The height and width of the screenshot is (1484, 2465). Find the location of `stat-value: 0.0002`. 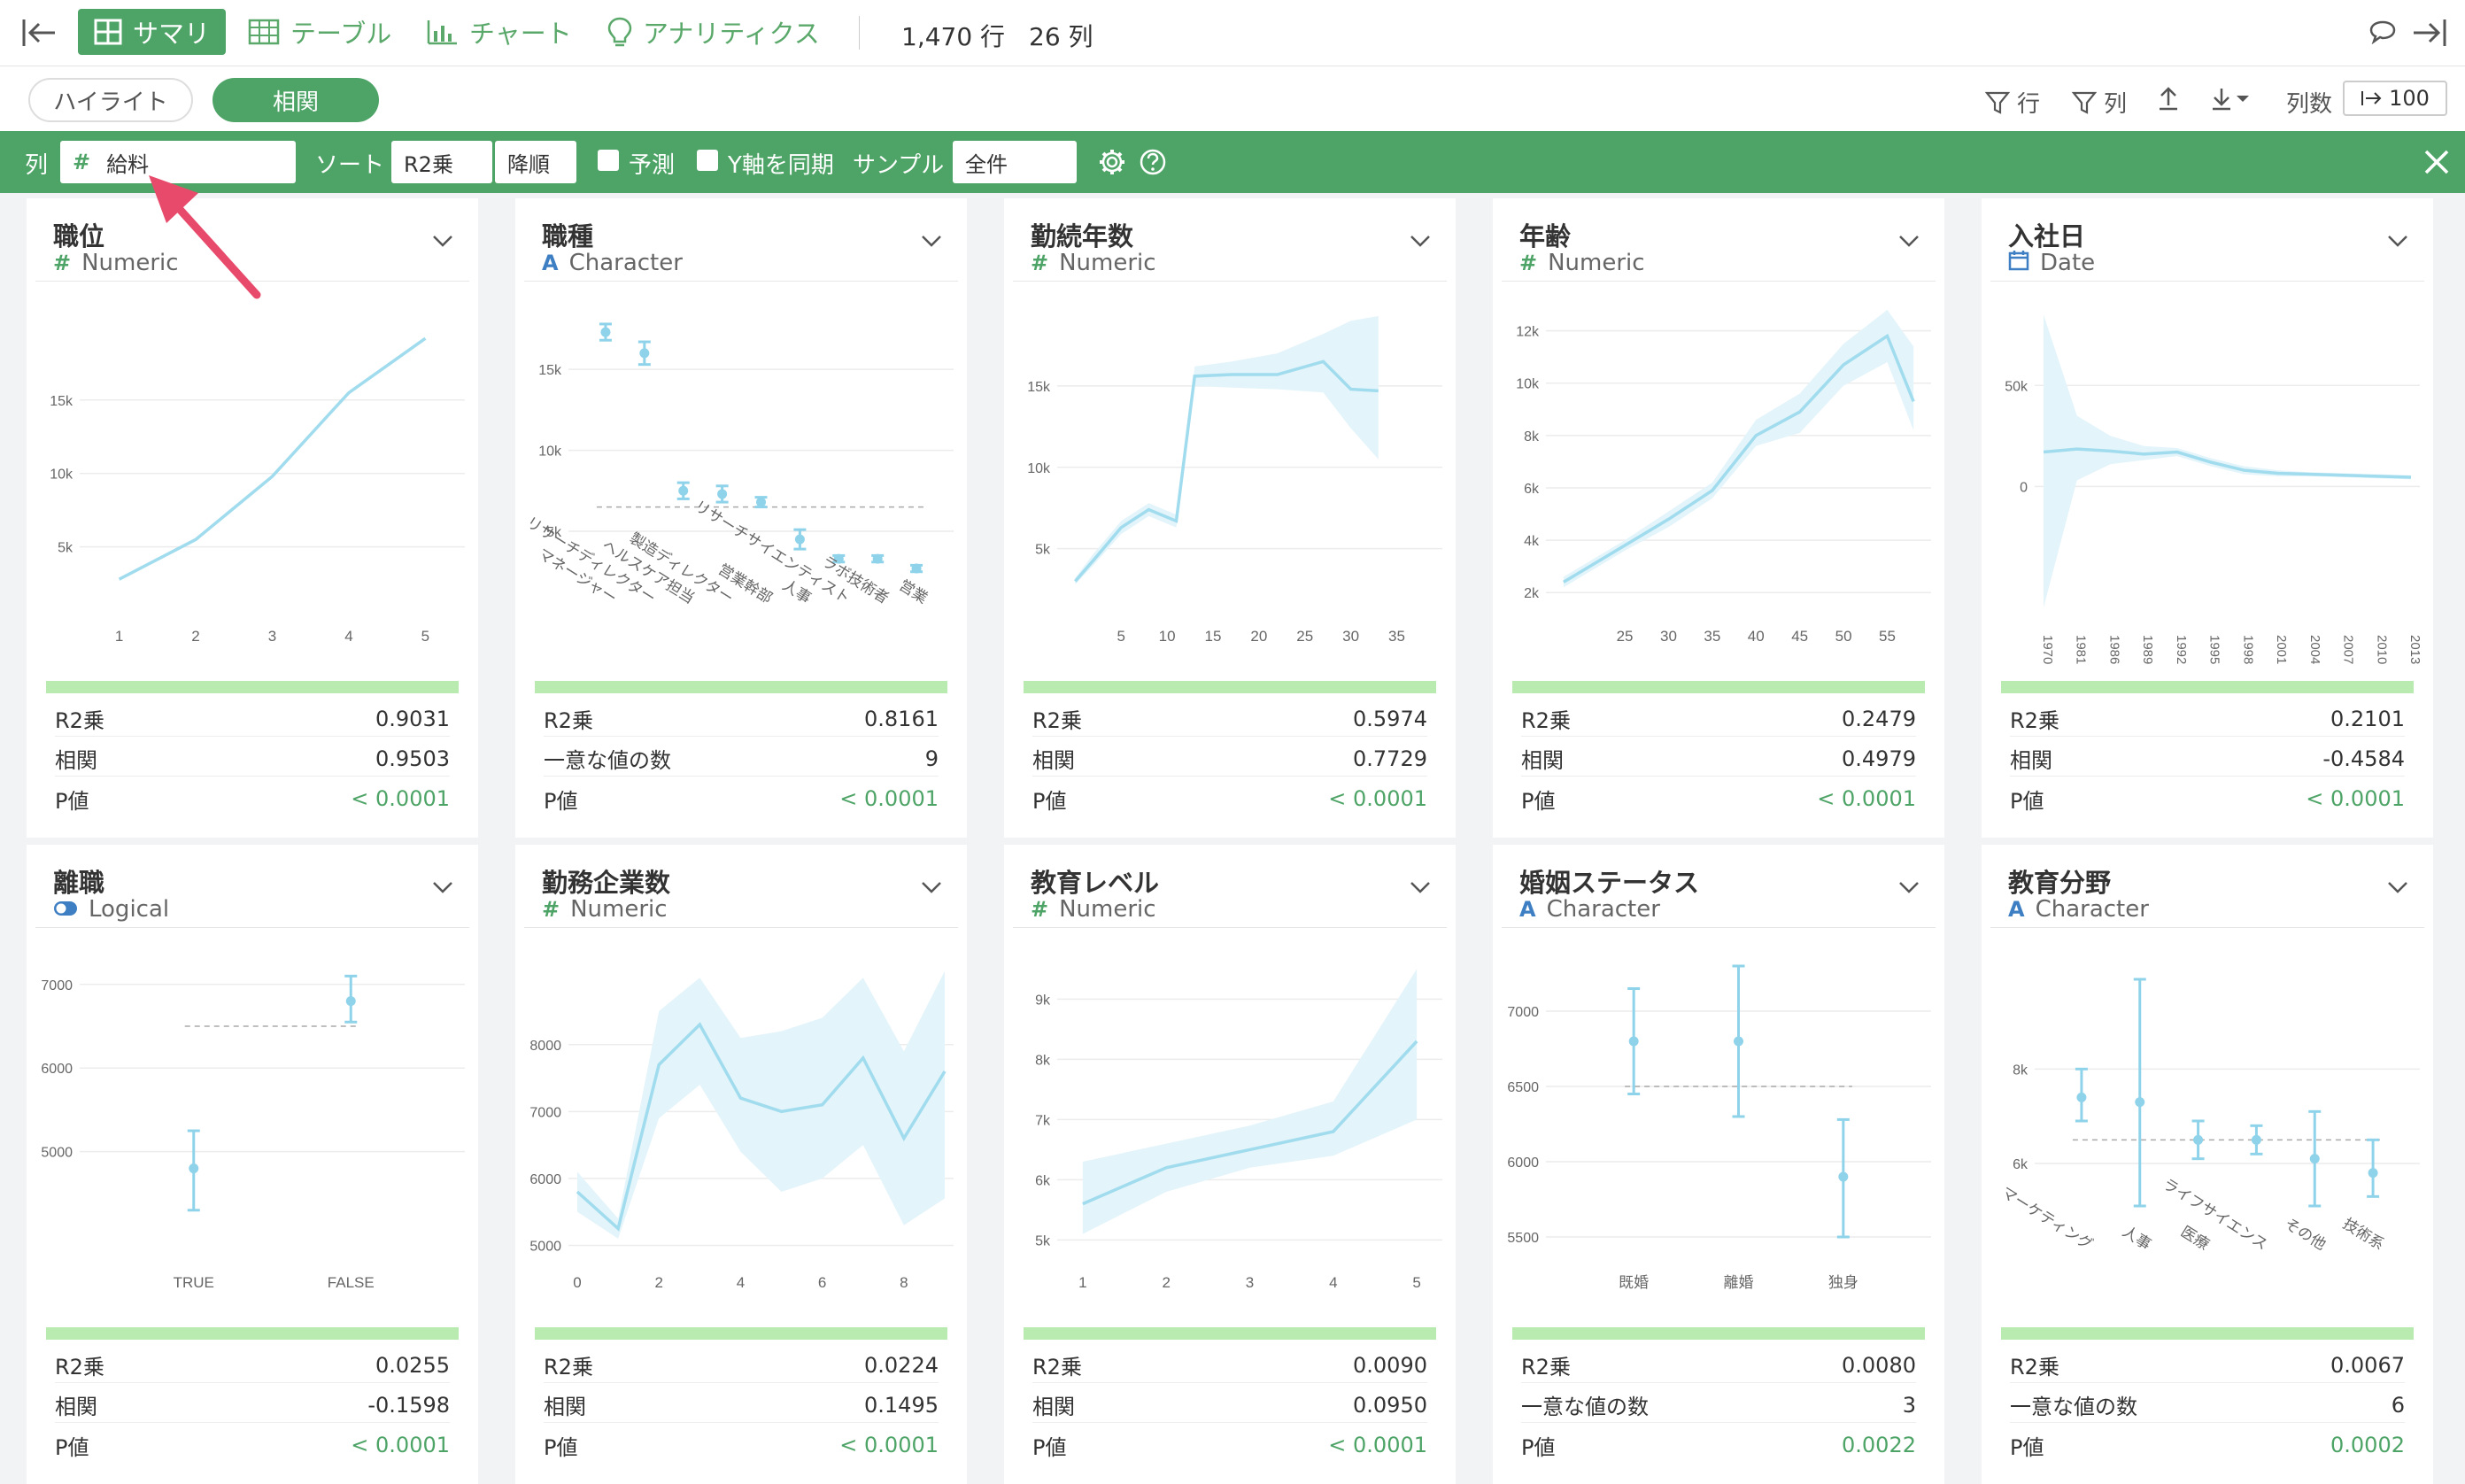

stat-value: 0.0002 is located at coordinates (2367, 1445).